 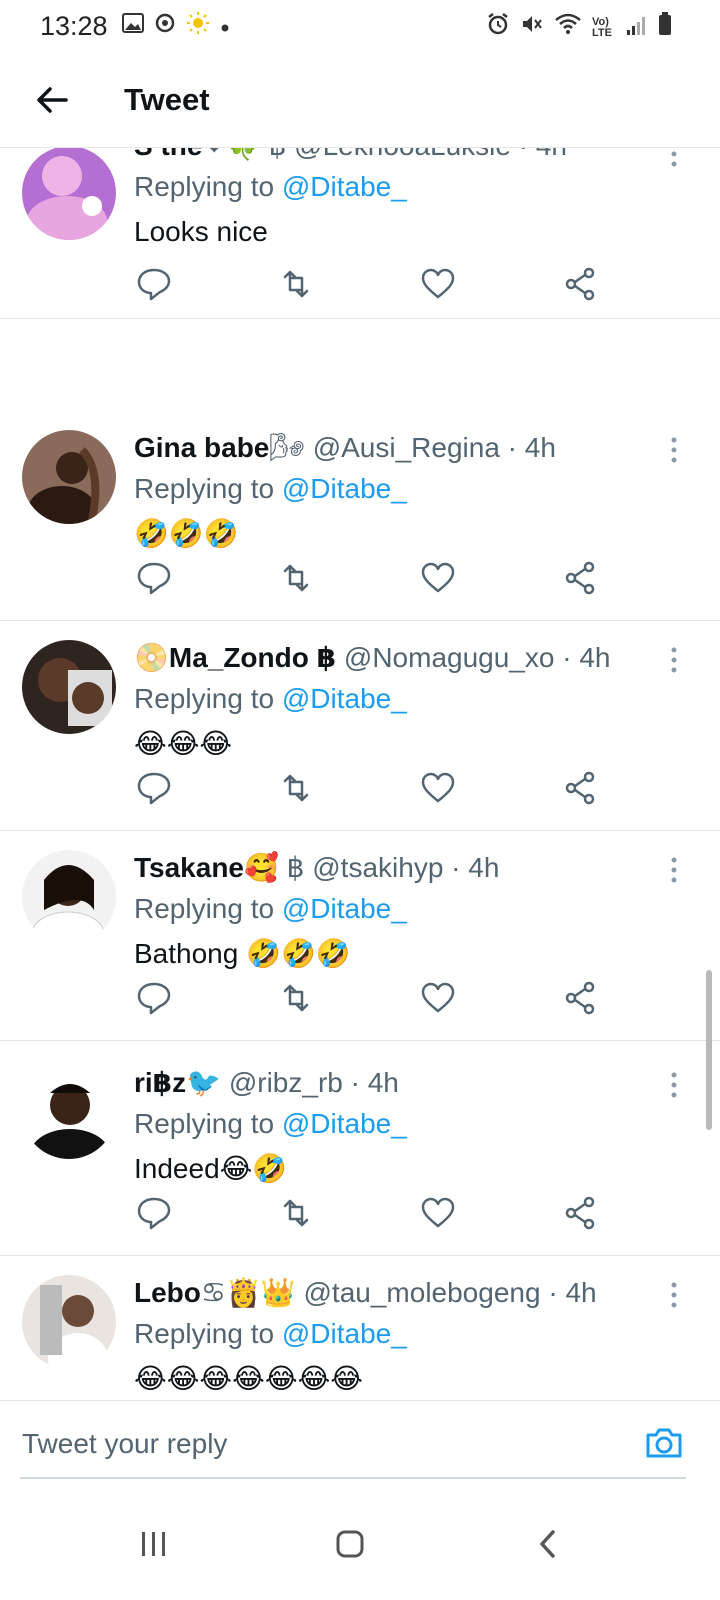 I want to click on tweet-text: Indeed😂🤣, so click(x=211, y=1168).